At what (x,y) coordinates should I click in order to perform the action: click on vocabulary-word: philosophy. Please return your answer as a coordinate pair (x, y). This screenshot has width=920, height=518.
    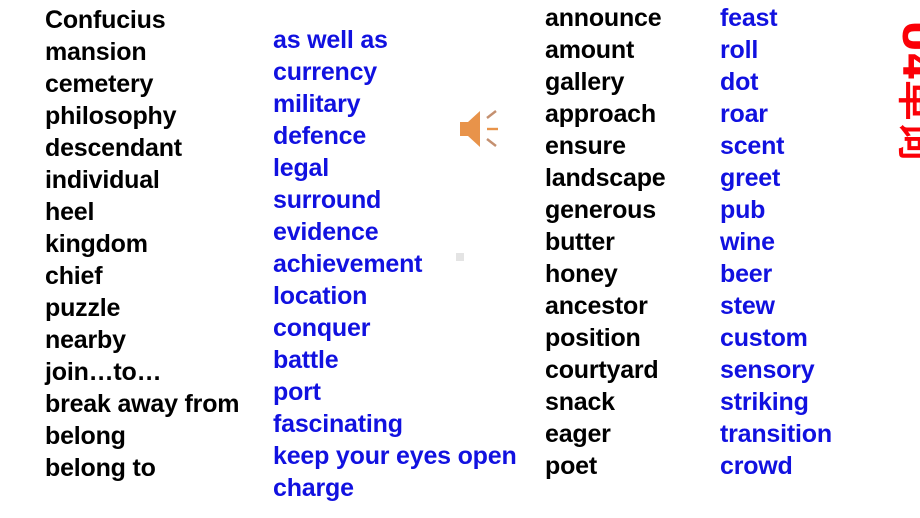
    Looking at the image, I should click on (111, 116).